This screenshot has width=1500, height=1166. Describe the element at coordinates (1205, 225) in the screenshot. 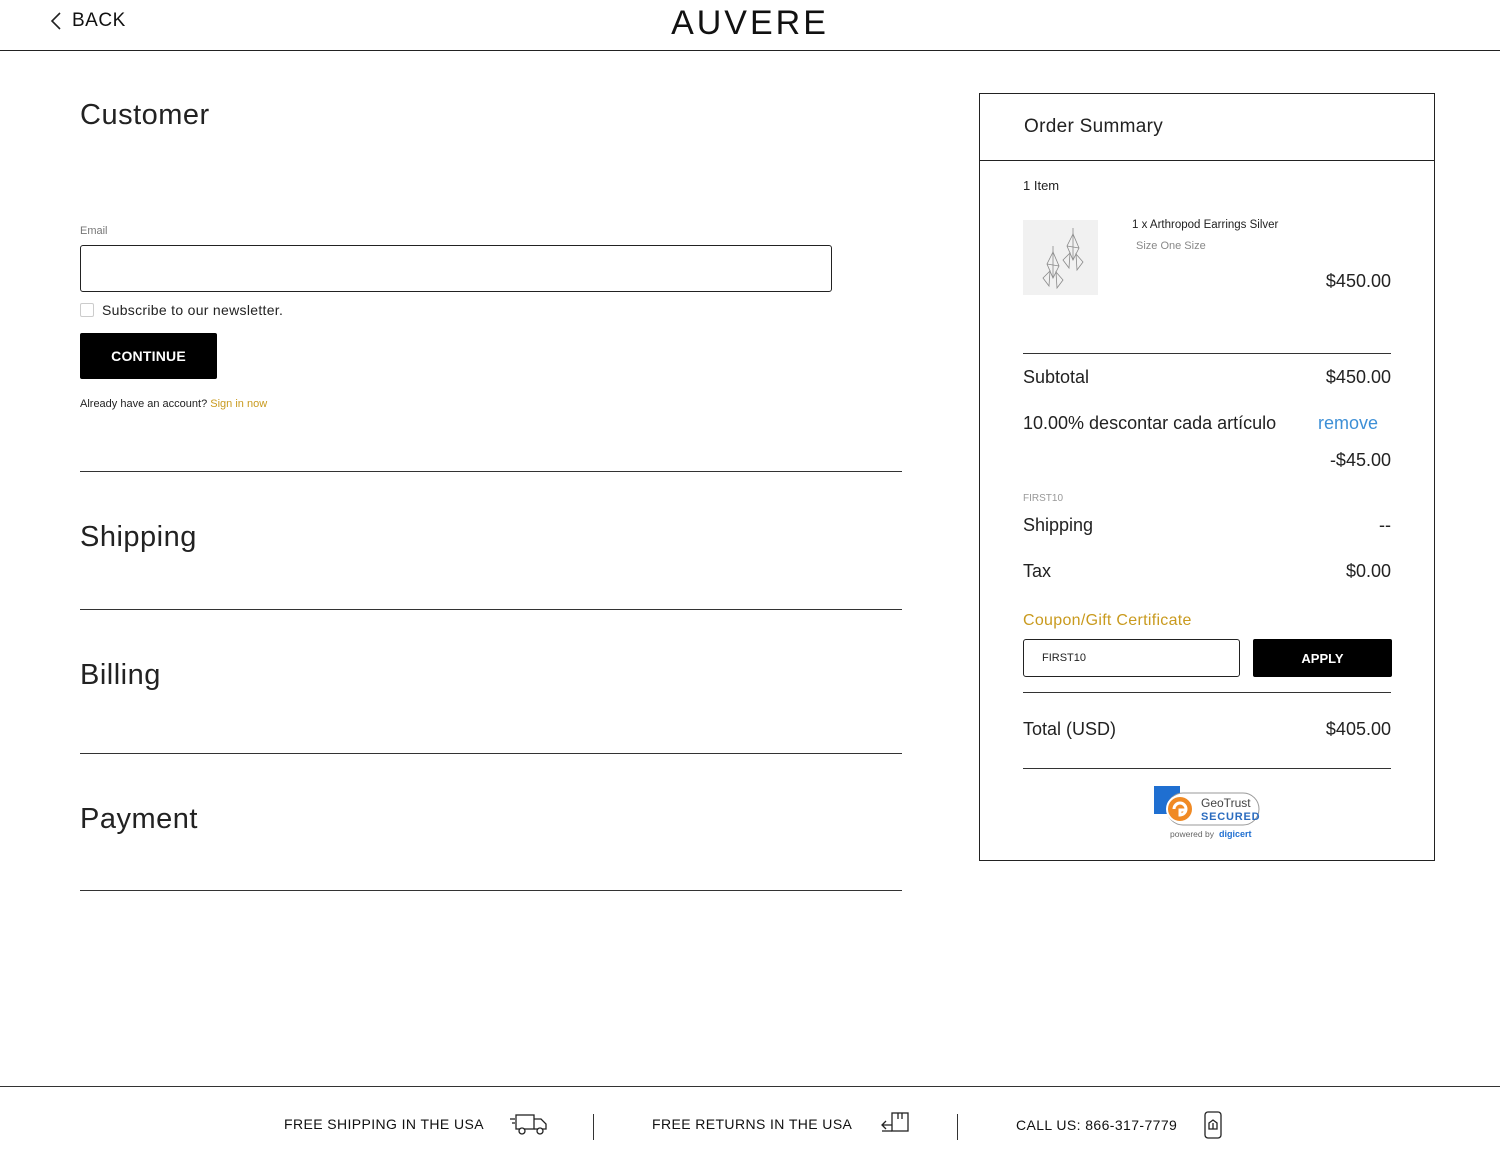

I see `item-name: 1 x Arthropod Earrings Silver` at that location.